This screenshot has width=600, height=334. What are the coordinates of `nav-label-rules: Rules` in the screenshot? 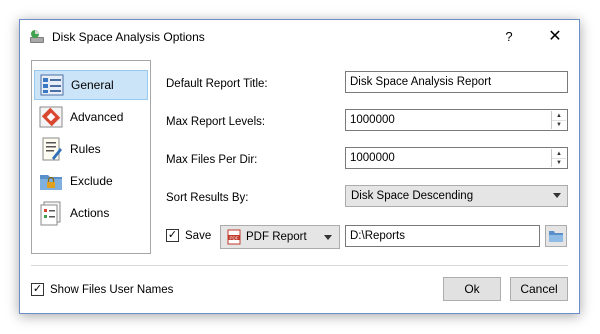 It's located at (85, 149).